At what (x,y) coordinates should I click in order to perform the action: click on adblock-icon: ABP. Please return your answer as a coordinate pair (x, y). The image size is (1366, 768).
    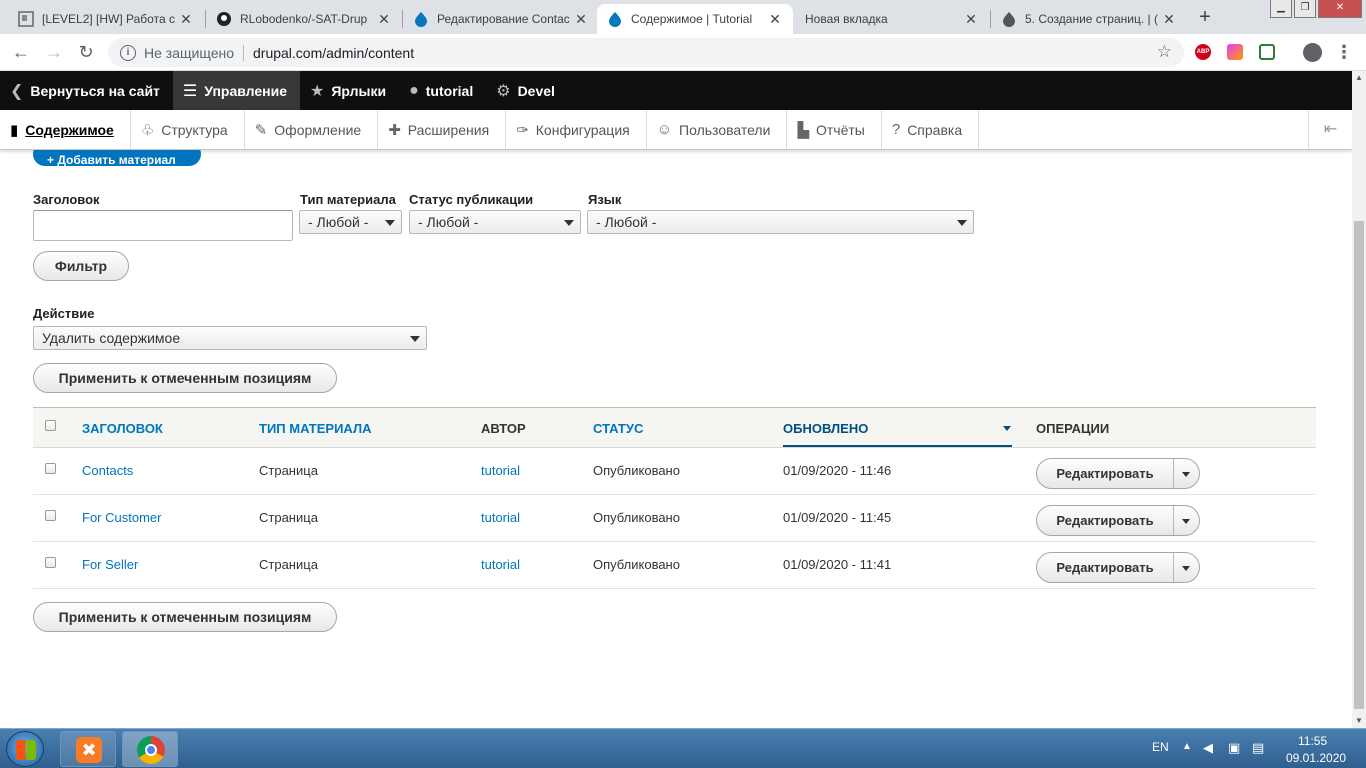
    Looking at the image, I should click on (1203, 52).